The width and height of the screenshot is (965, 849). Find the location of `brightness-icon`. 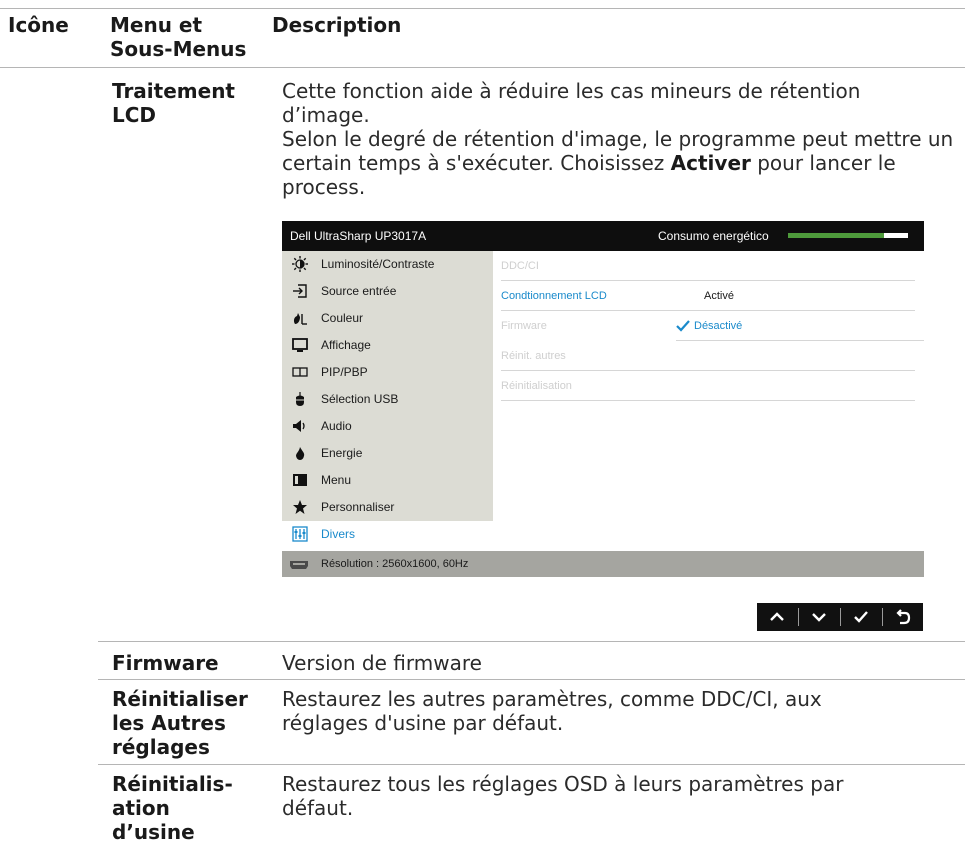

brightness-icon is located at coordinates (300, 264).